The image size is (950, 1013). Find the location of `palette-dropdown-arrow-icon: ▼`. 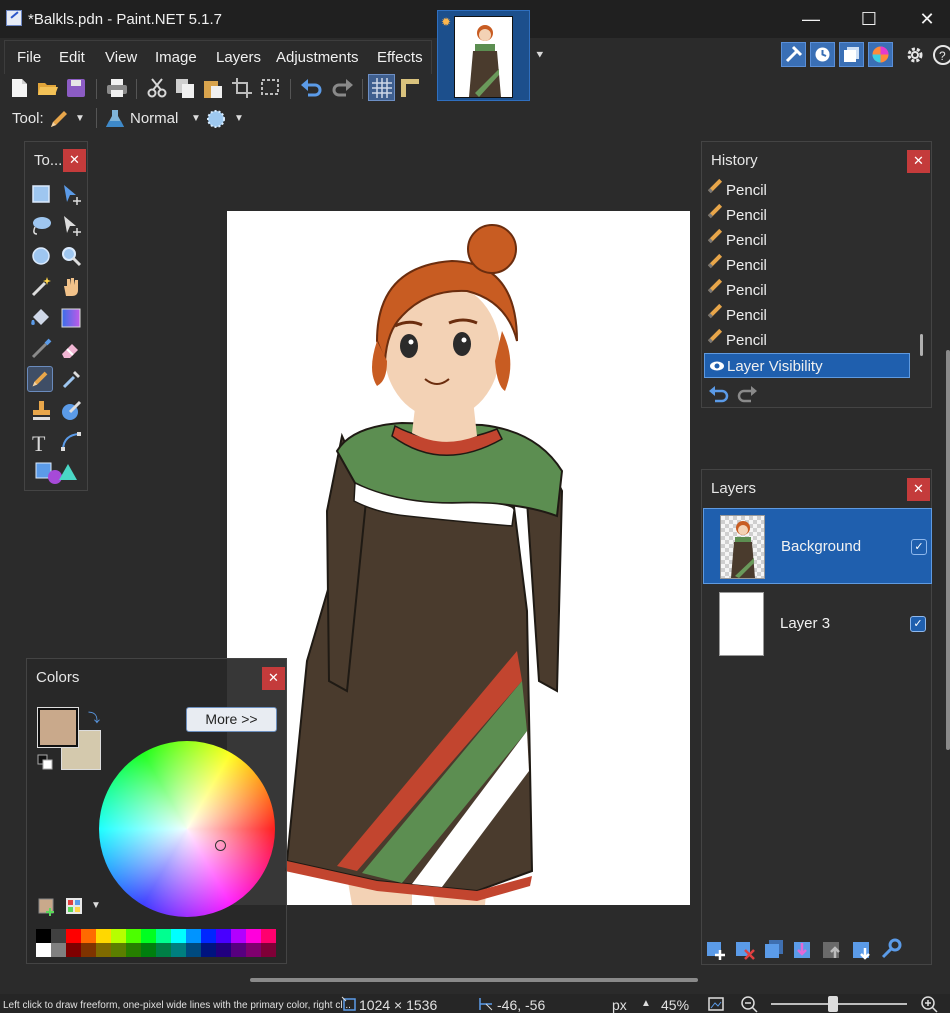

palette-dropdown-arrow-icon: ▼ is located at coordinates (96, 905).